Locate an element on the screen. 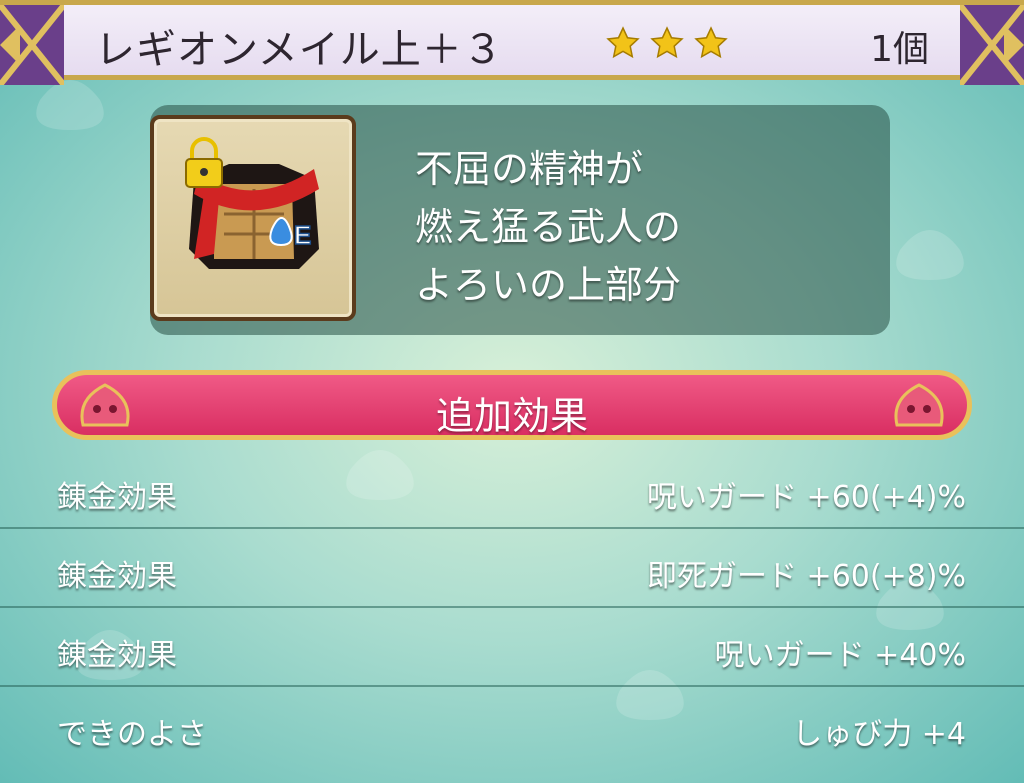 This screenshot has width=1024, height=783. corner-ornament-right is located at coordinates (992, 45).